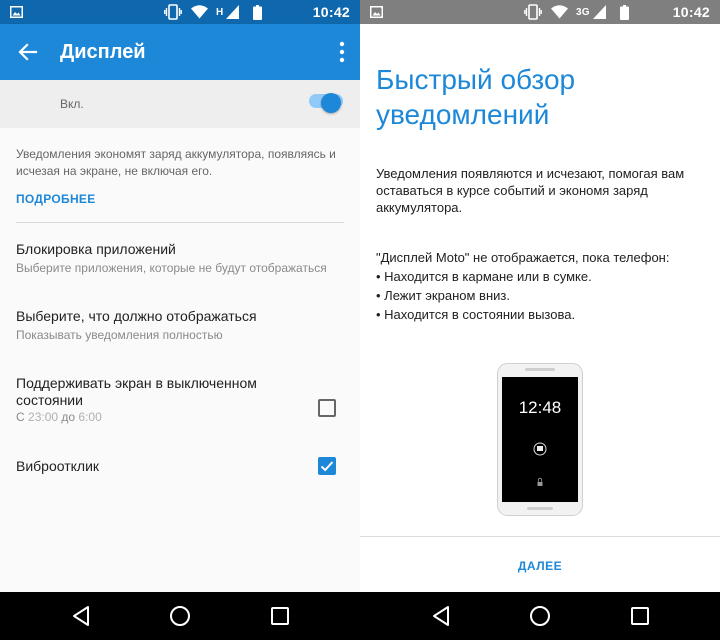 This screenshot has height=640, width=720. I want to click on checkmark-icon, so click(327, 466).